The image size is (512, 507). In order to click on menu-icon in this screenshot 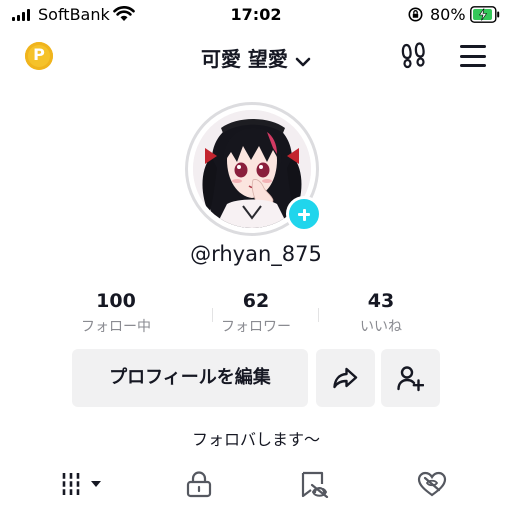, I will do `click(473, 56)`.